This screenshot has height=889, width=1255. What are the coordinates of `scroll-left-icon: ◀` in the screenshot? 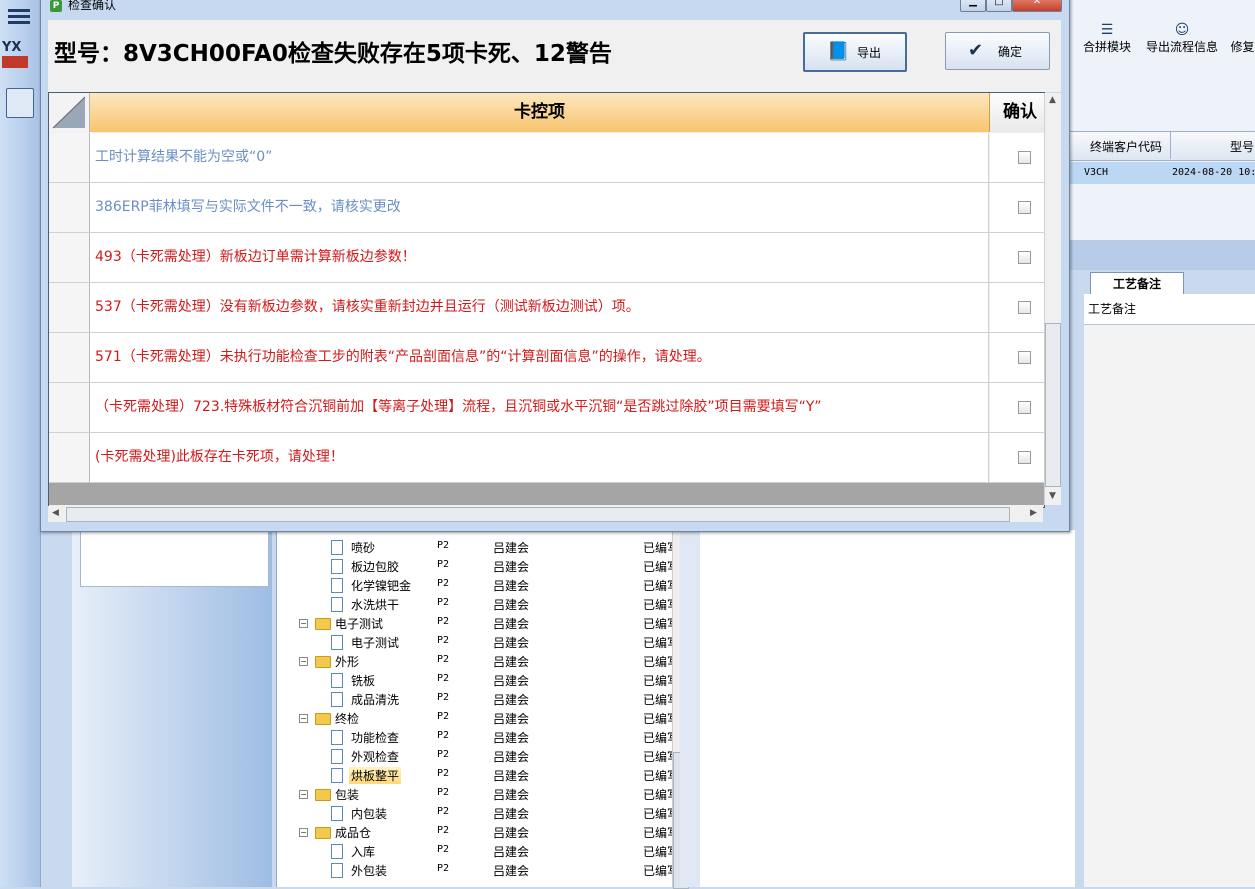 It's located at (55, 513).